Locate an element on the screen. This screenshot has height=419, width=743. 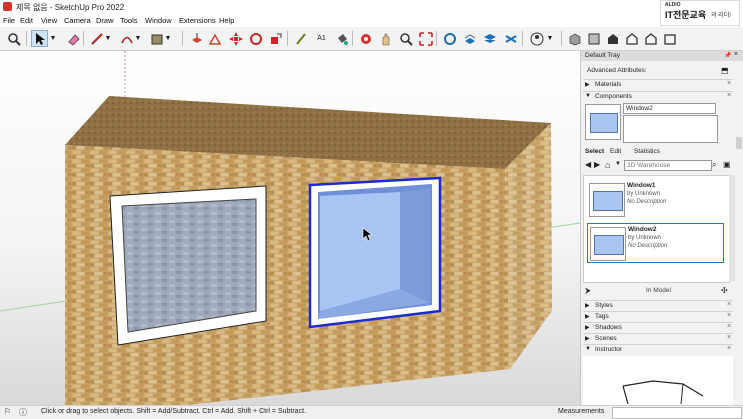
menu-camera: Camera is located at coordinates (77, 20).